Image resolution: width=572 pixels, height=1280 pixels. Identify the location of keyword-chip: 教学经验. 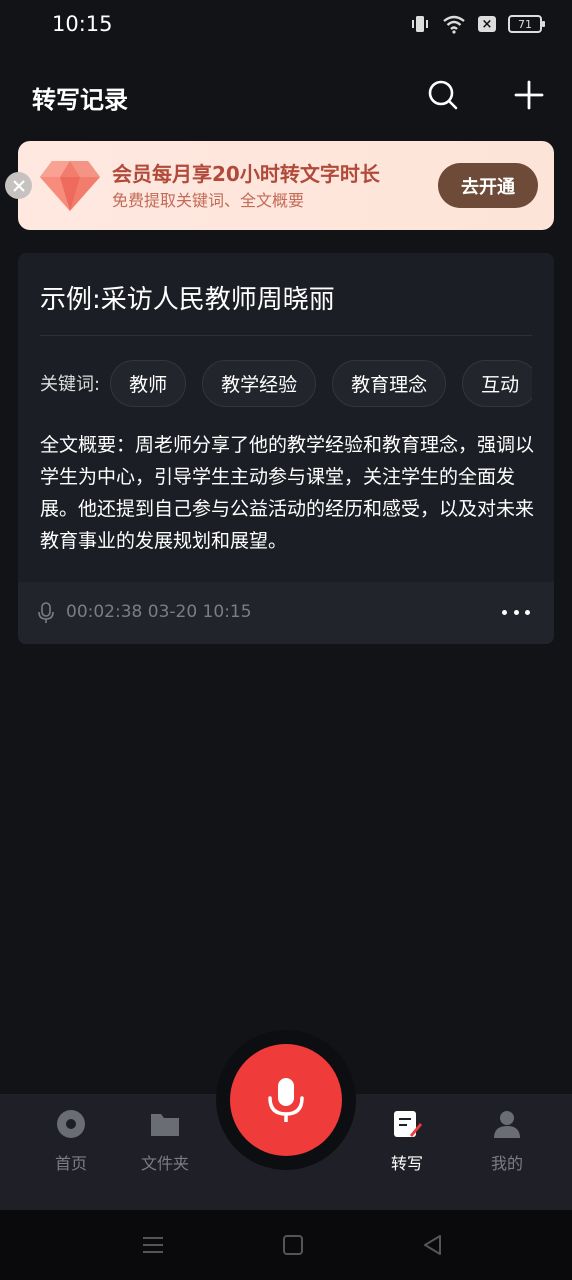
(259, 383).